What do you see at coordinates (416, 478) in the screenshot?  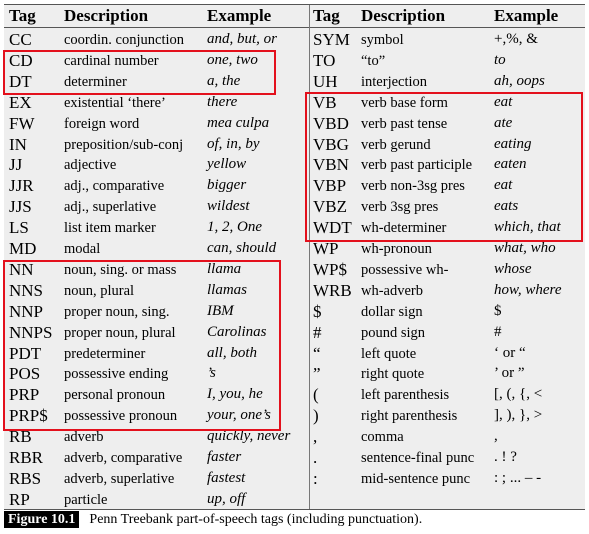 I see `right-description-cell: mid-sentence punc` at bounding box center [416, 478].